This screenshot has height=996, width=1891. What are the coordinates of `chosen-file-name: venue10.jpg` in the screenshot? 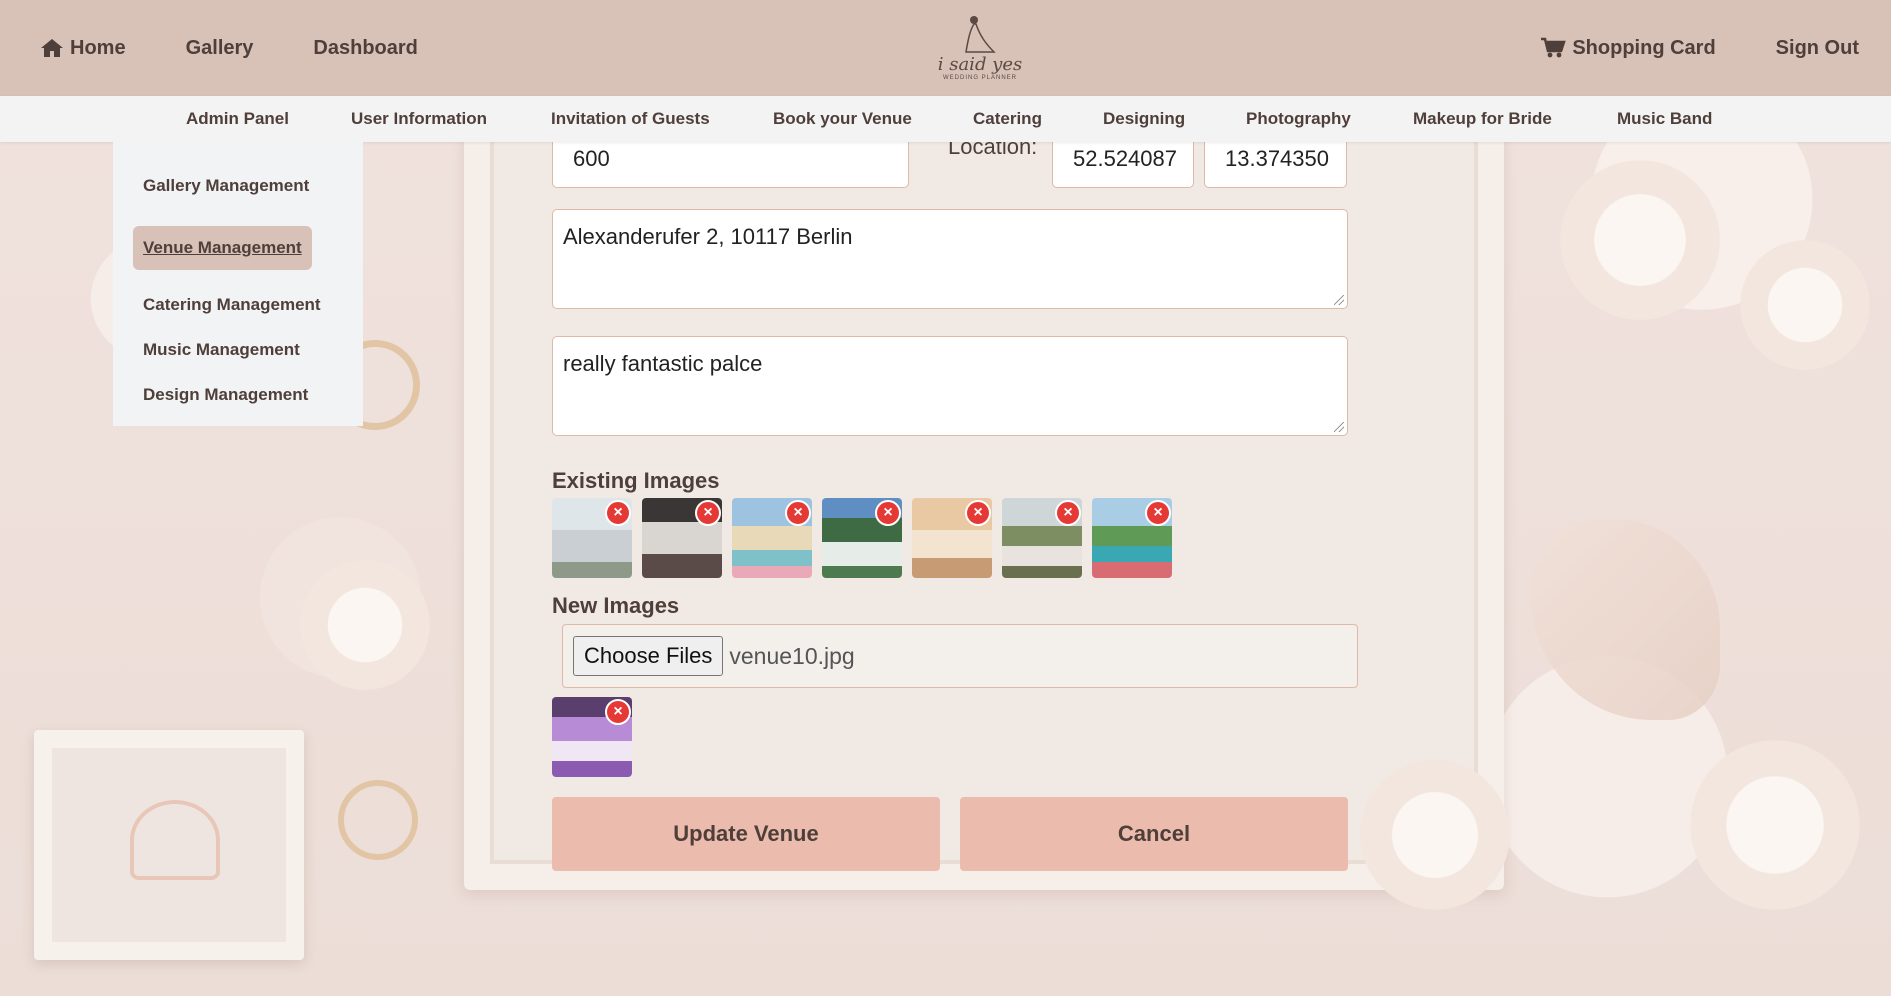 It's located at (792, 655).